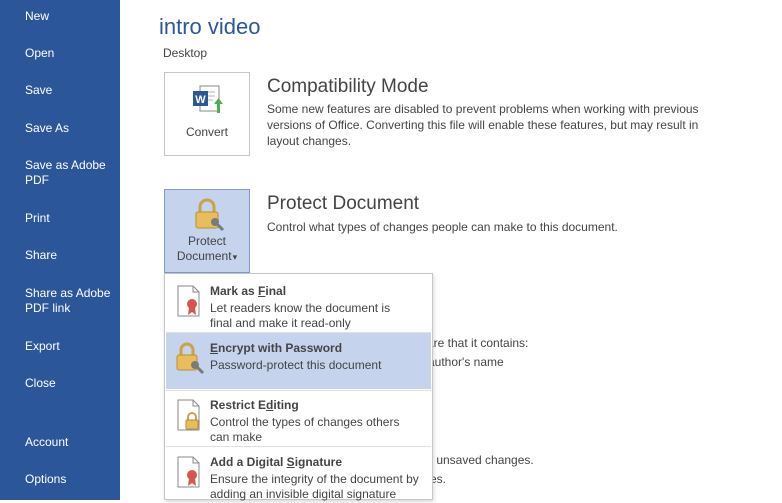 The width and height of the screenshot is (782, 503). What do you see at coordinates (42, 346) in the screenshot?
I see `nav-export: Export` at bounding box center [42, 346].